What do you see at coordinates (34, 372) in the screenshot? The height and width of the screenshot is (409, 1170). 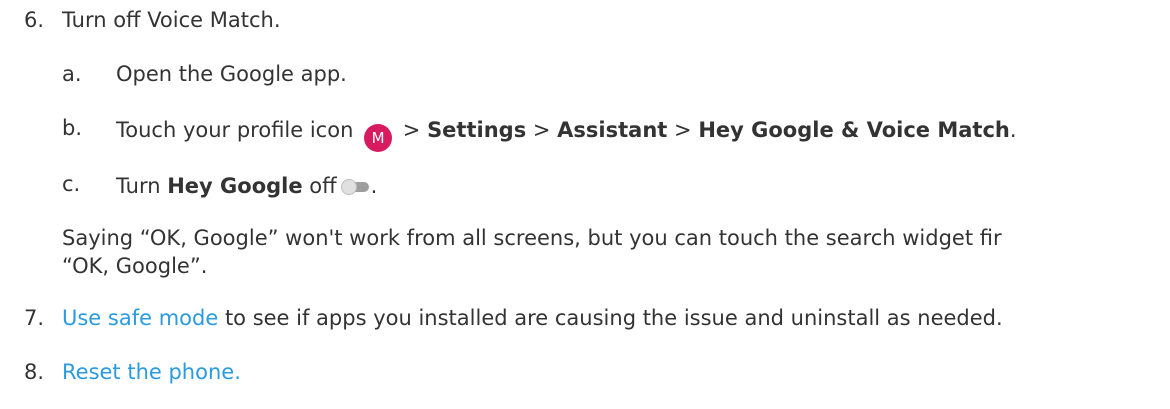 I see `step-number-8: 8.` at bounding box center [34, 372].